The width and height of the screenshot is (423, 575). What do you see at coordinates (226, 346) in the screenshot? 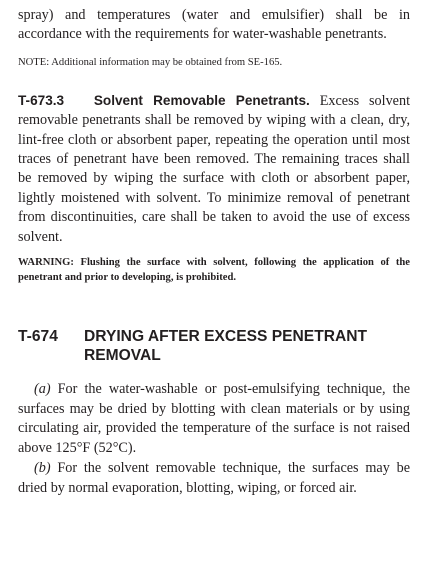
I see `section-title: DRYING AFTER EXCESS PENETRANT REMOVAL` at bounding box center [226, 346].